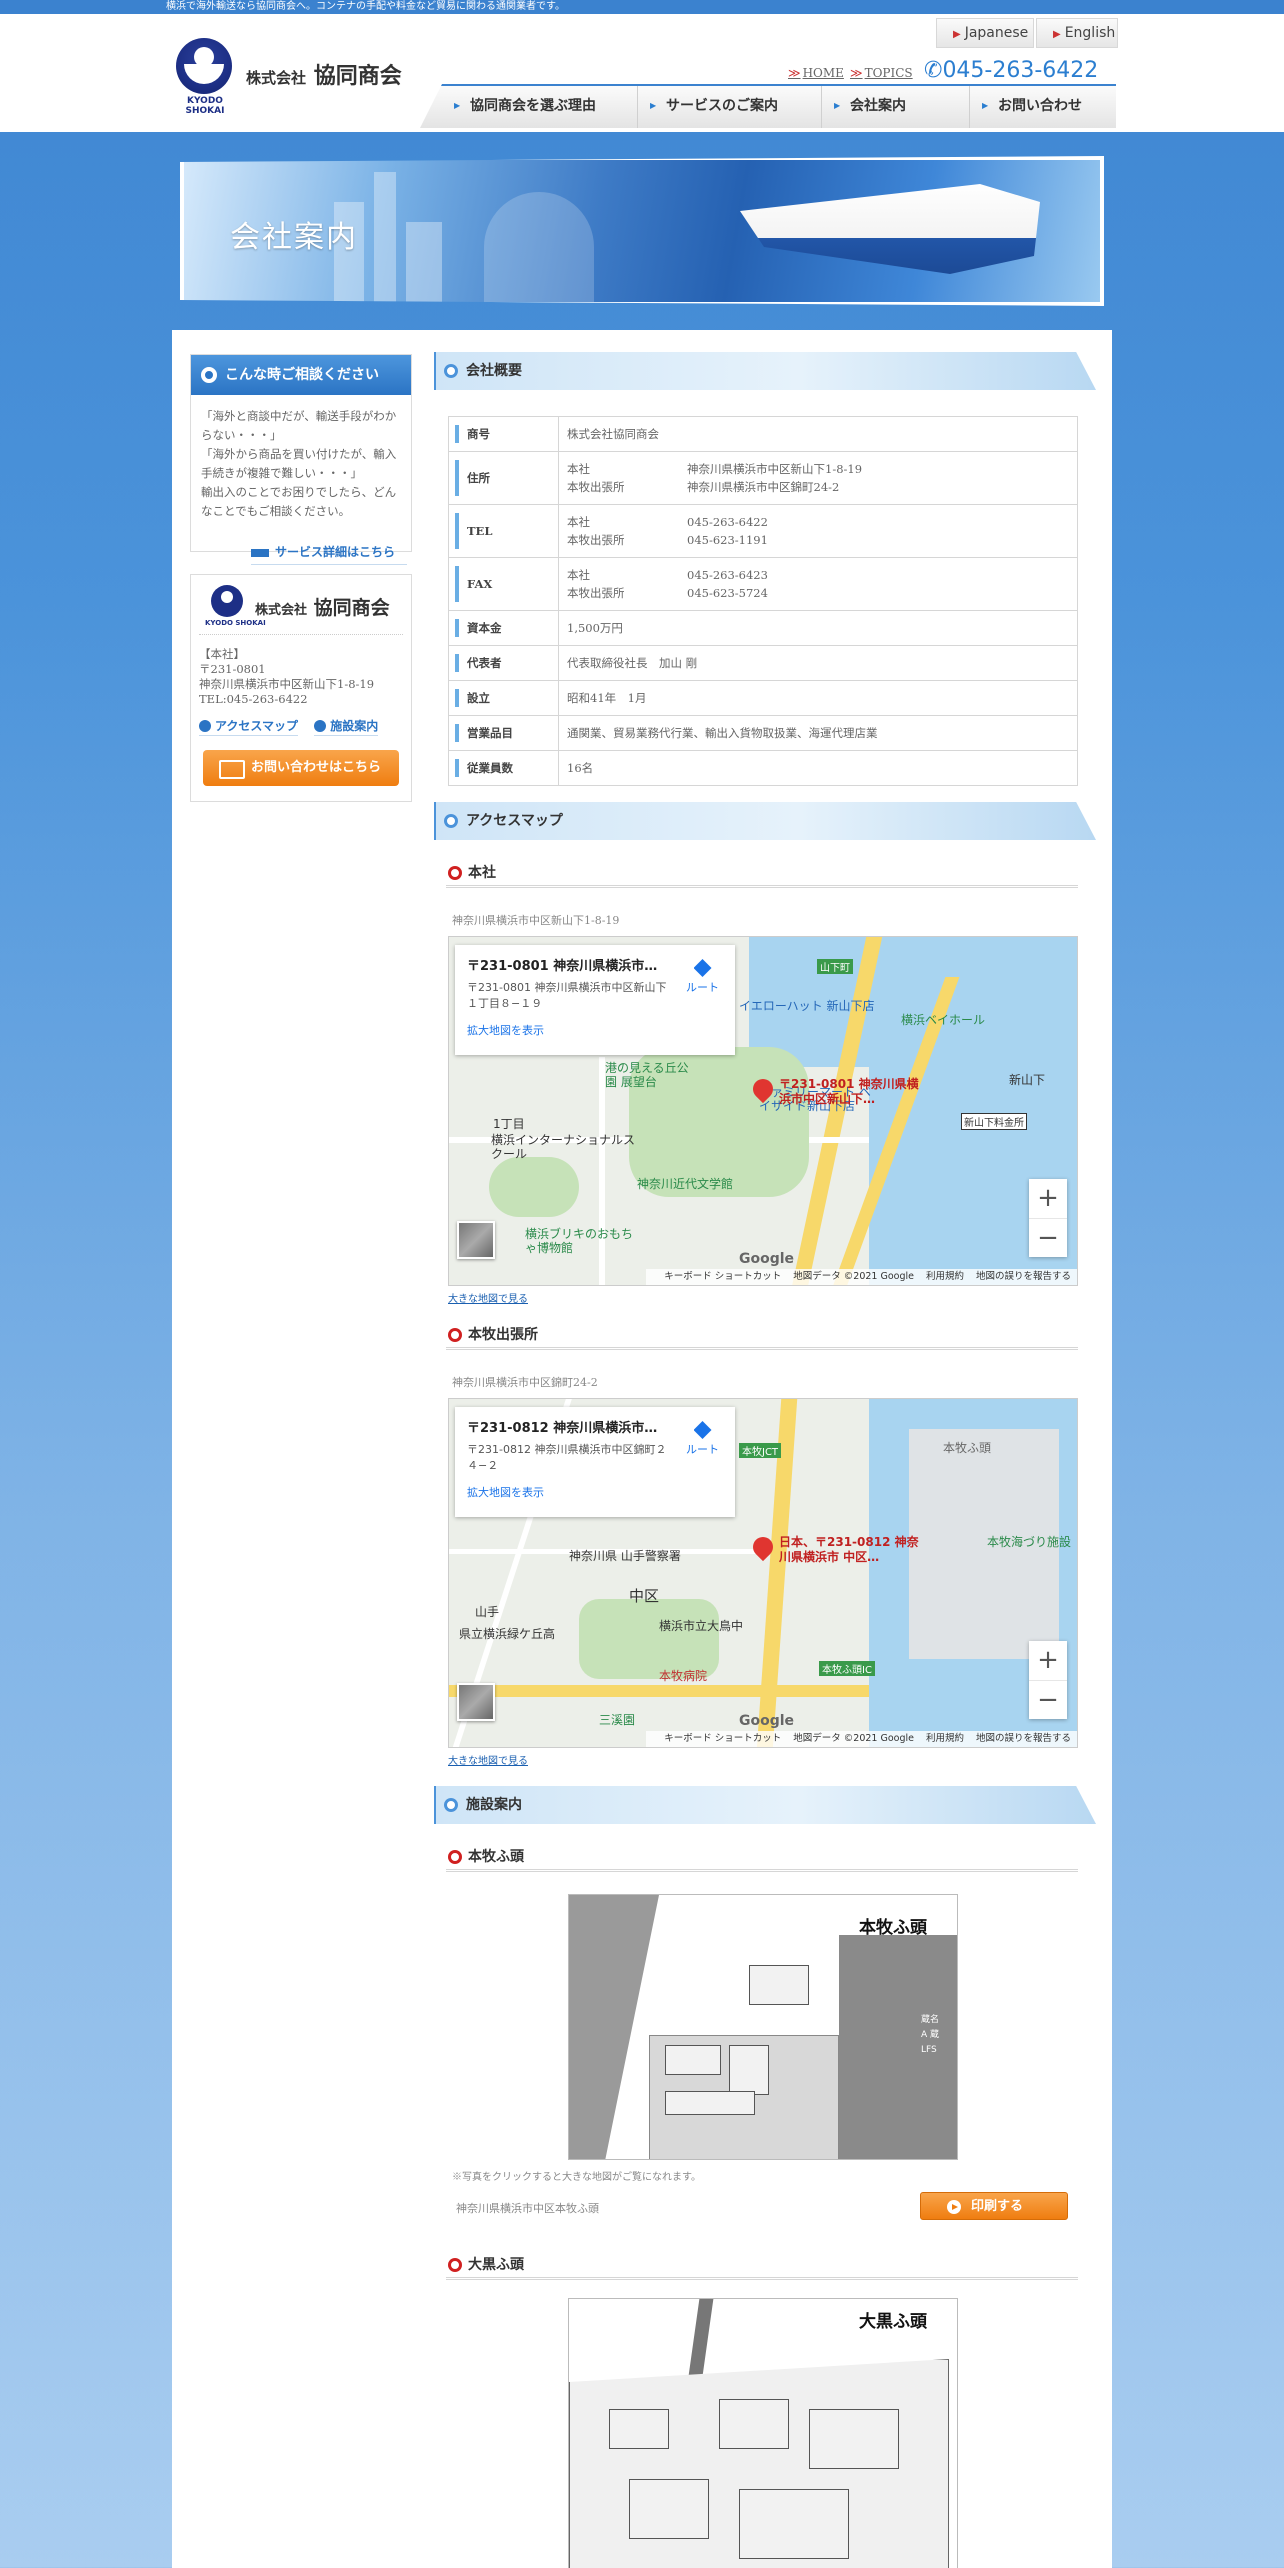 The width and height of the screenshot is (1284, 2568). What do you see at coordinates (249, 727) in the screenshot?
I see `access-map-link: アクセスマップ` at bounding box center [249, 727].